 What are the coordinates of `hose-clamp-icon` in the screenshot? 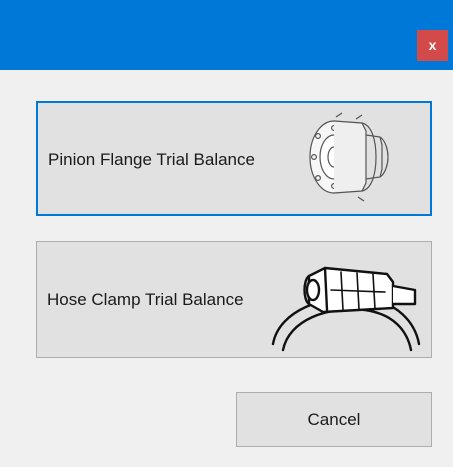 It's located at (346, 309).